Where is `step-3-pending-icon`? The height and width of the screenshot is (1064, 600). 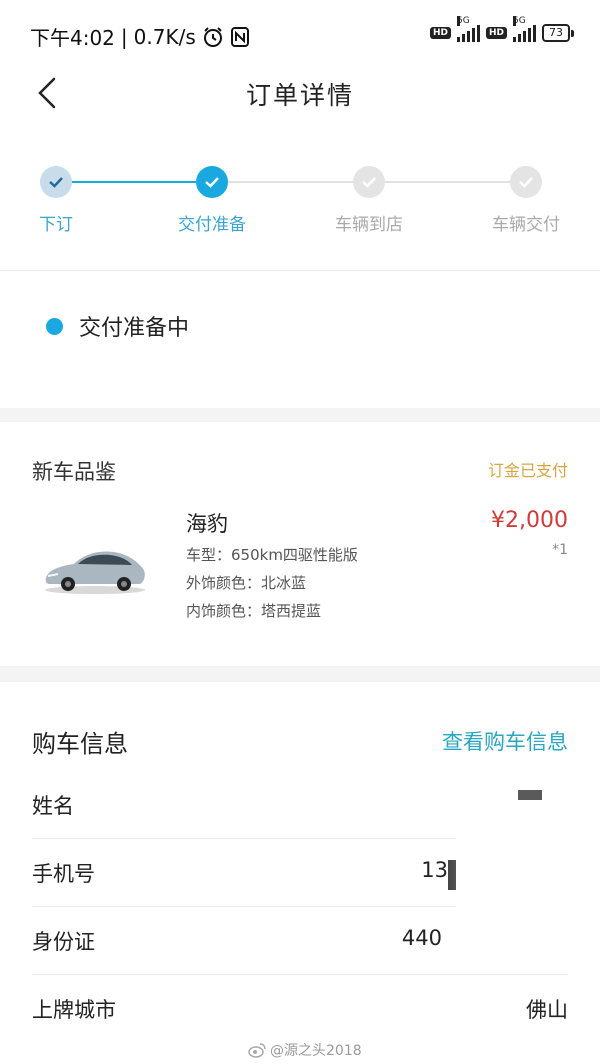
step-3-pending-icon is located at coordinates (369, 182).